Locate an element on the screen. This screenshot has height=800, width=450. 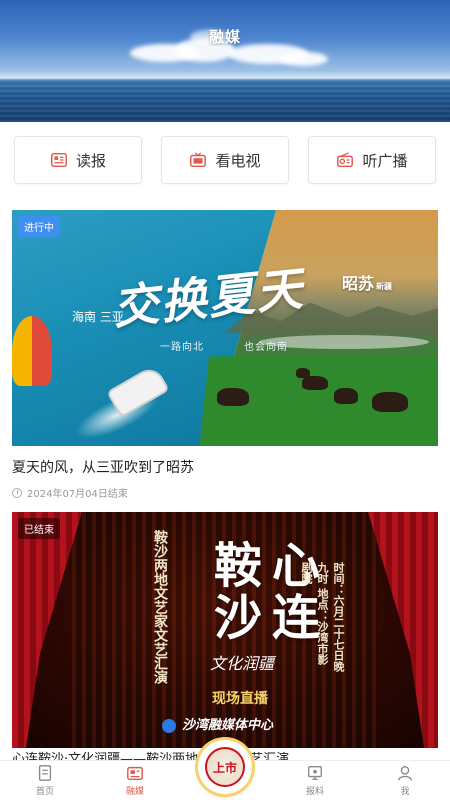
home-icon is located at coordinates (45, 773).